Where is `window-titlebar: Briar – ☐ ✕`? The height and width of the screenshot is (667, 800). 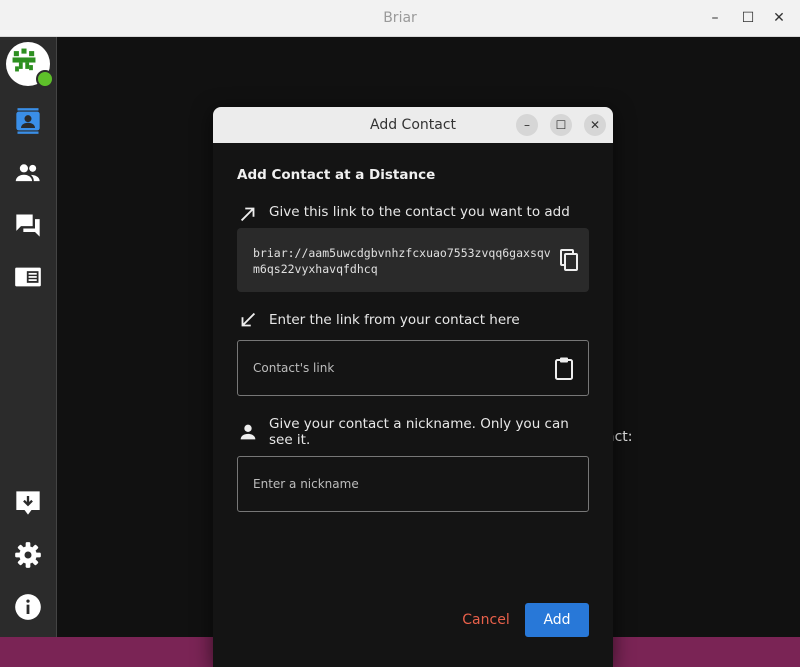
window-titlebar: Briar – ☐ ✕ is located at coordinates (400, 18).